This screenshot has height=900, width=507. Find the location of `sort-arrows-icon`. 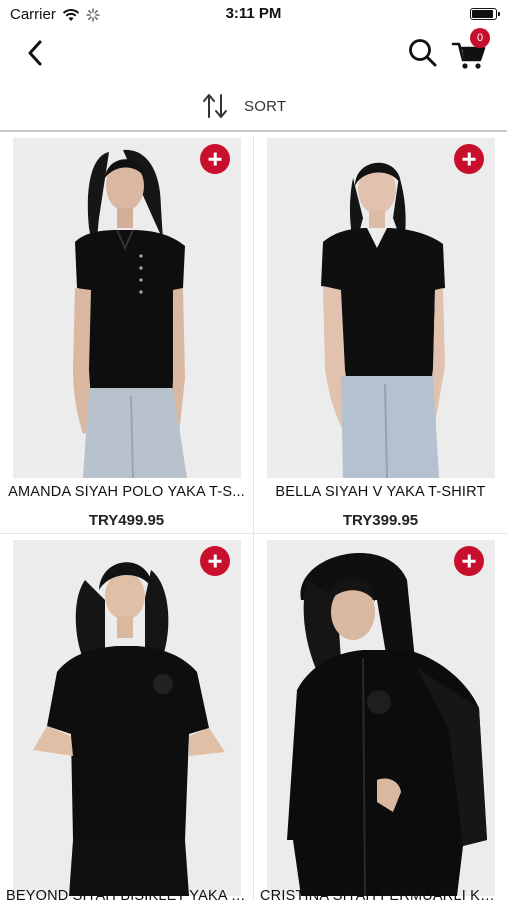

sort-arrows-icon is located at coordinates (215, 106).